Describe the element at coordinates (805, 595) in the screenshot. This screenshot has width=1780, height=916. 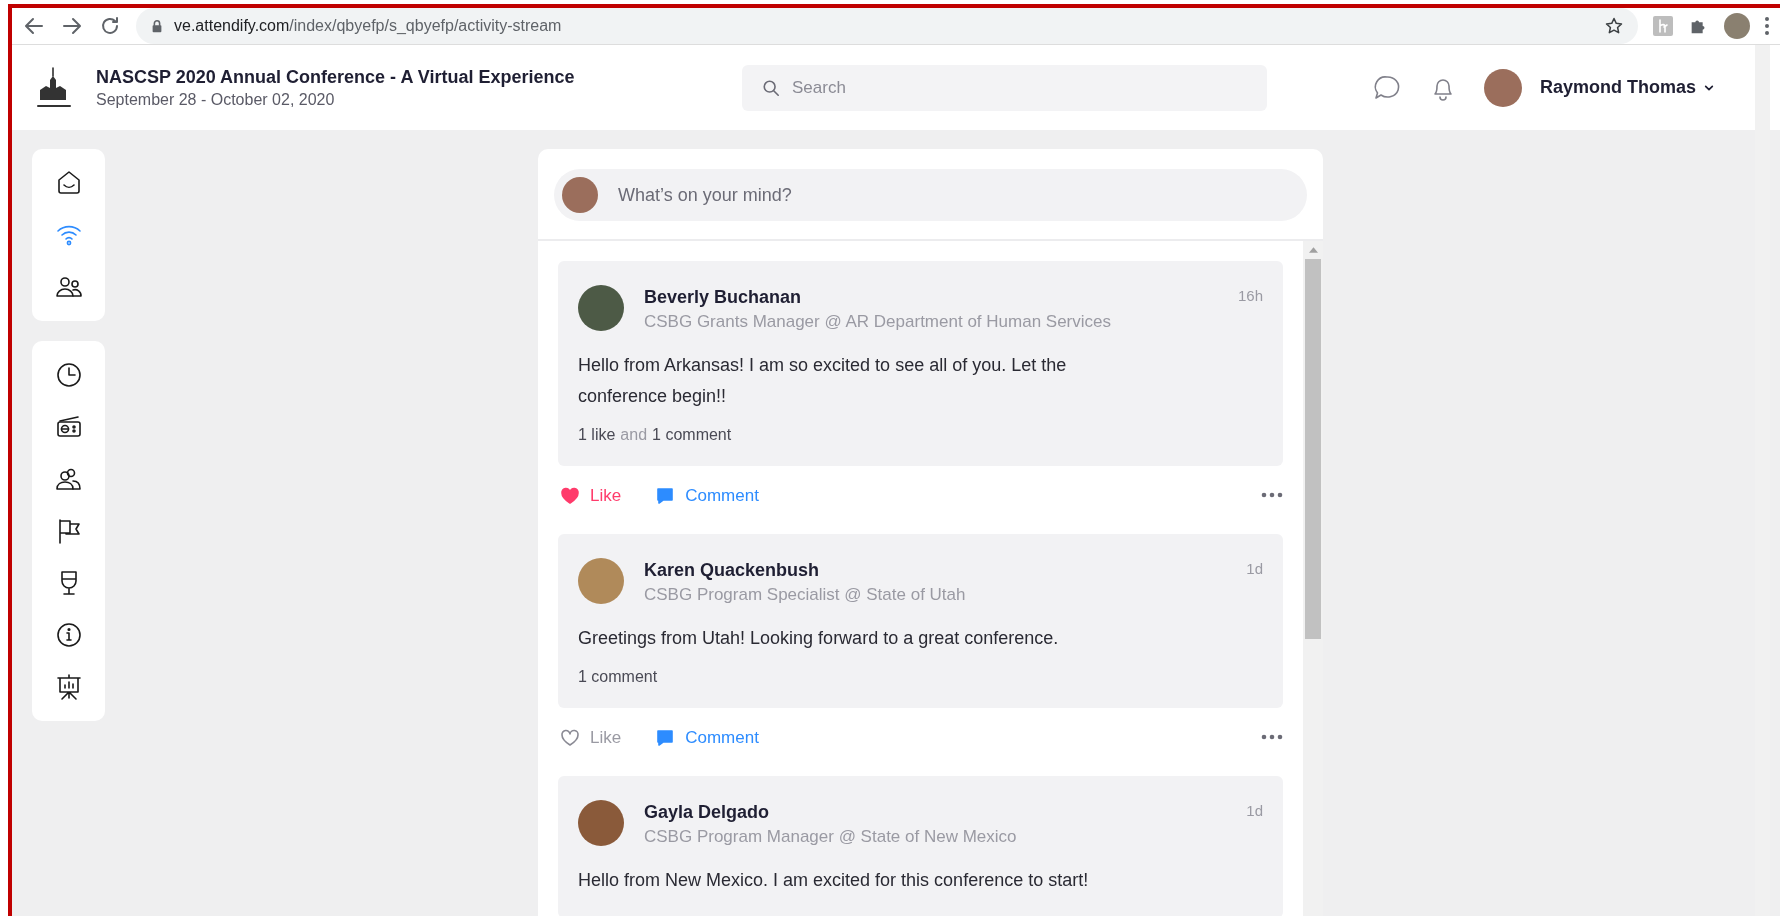
I see `author-role: CSBG Program Specialist @ State of Utah` at that location.